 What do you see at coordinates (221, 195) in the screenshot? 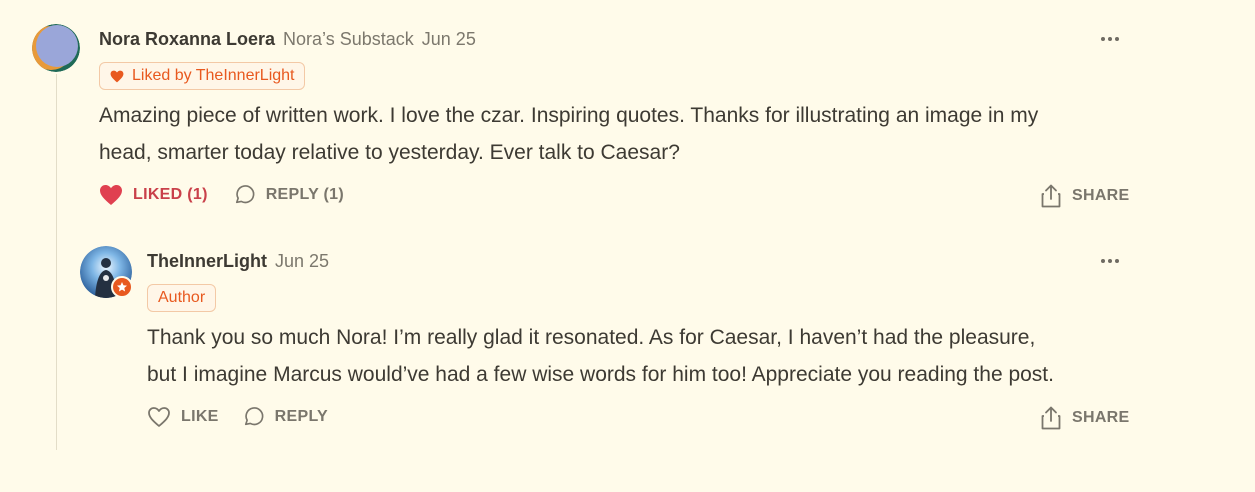
I see `comment-actions: LIKED (1) REPLY (1)` at bounding box center [221, 195].